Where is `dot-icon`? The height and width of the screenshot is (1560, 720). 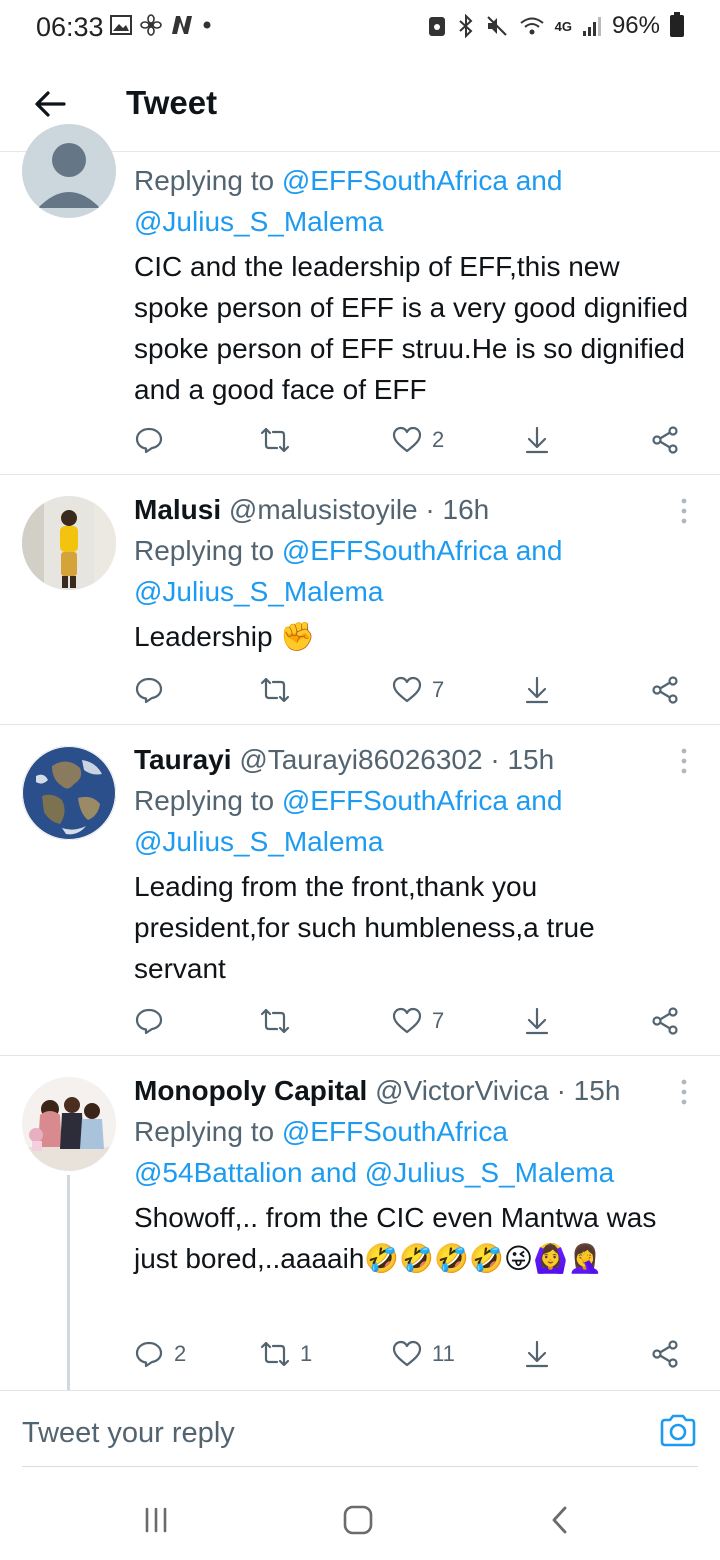 dot-icon is located at coordinates (207, 25).